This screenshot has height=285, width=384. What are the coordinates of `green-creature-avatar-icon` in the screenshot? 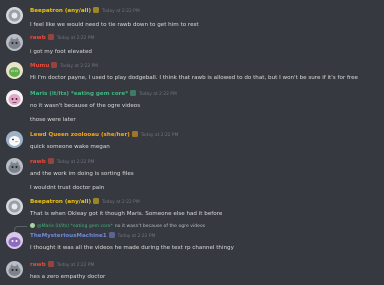 It's located at (14, 70).